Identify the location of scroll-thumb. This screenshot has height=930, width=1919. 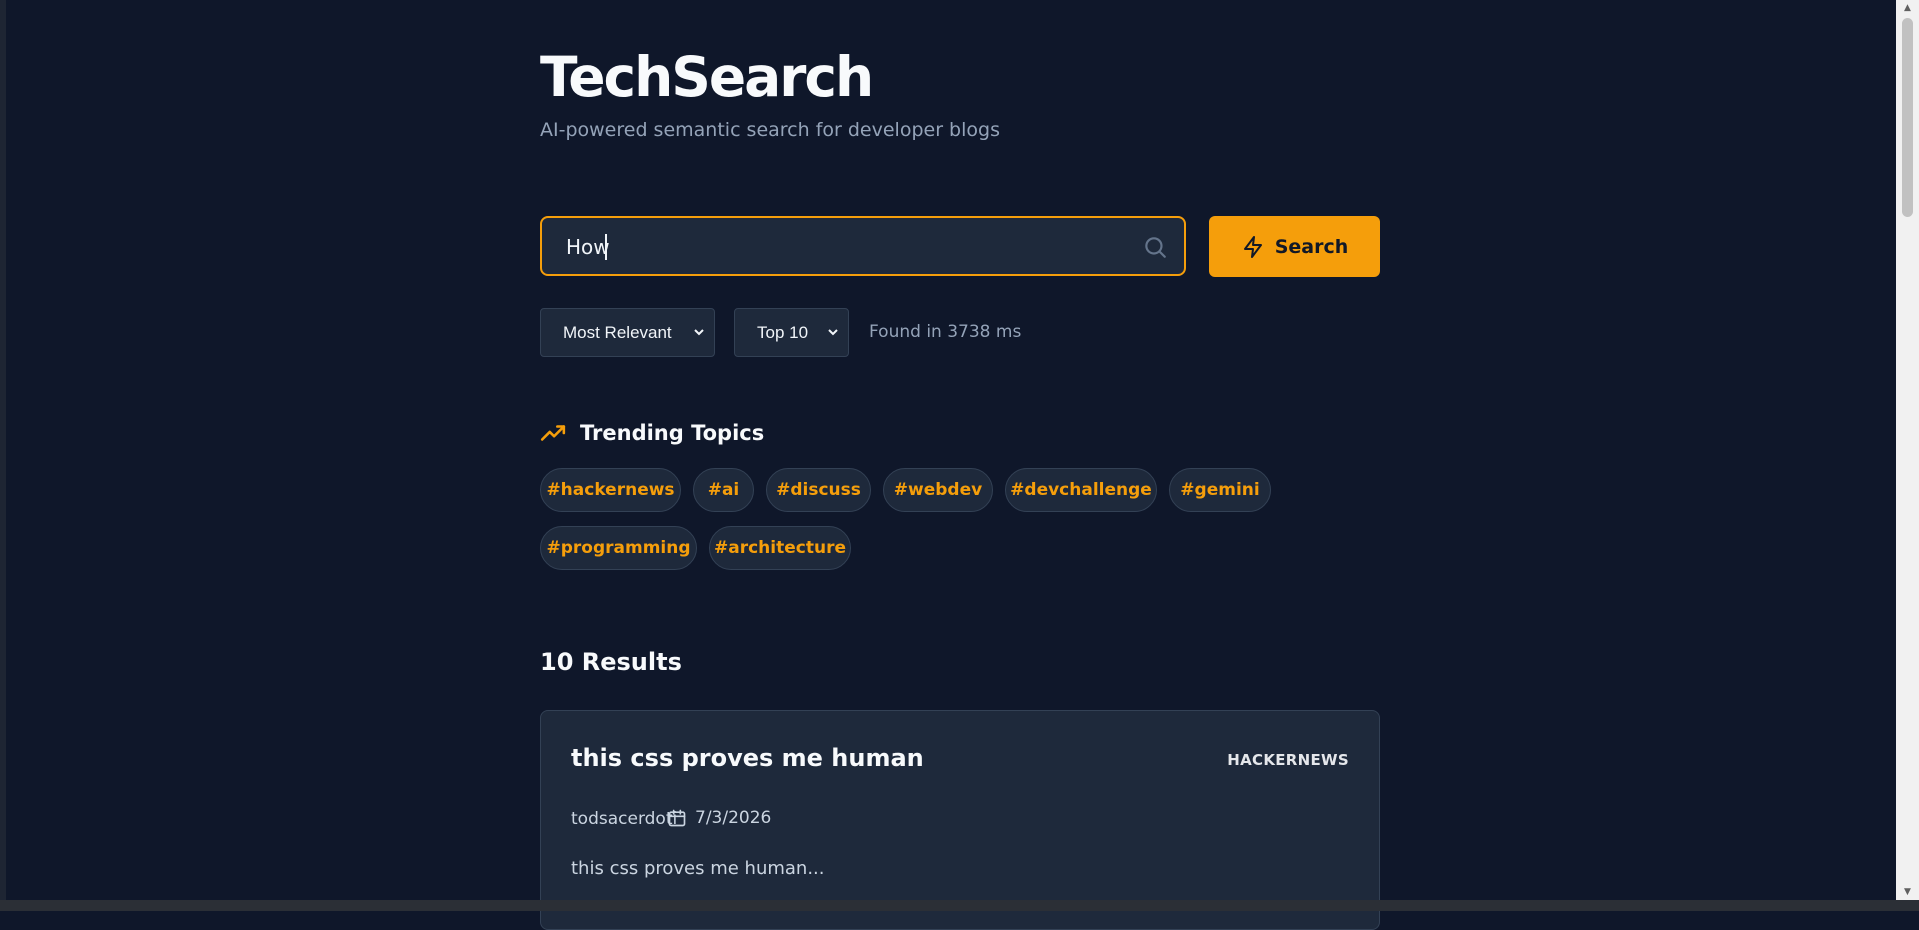
(1907, 117).